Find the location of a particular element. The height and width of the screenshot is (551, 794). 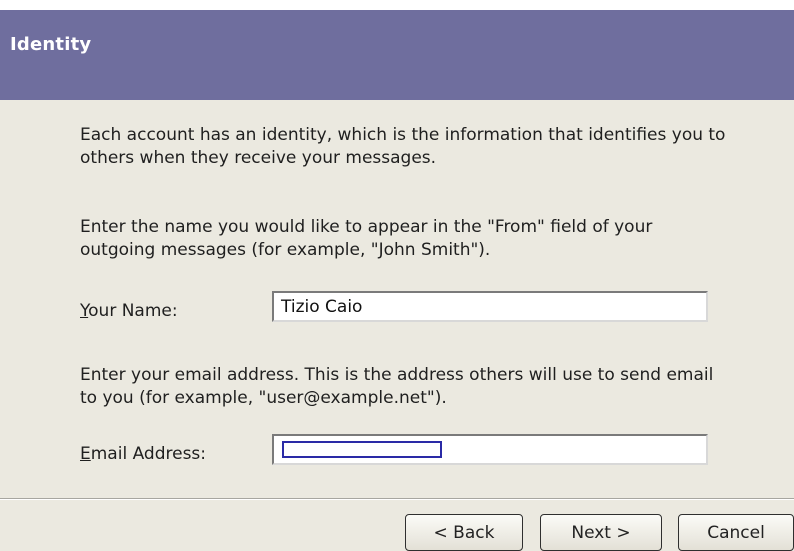

focus-rectangle is located at coordinates (362, 449).